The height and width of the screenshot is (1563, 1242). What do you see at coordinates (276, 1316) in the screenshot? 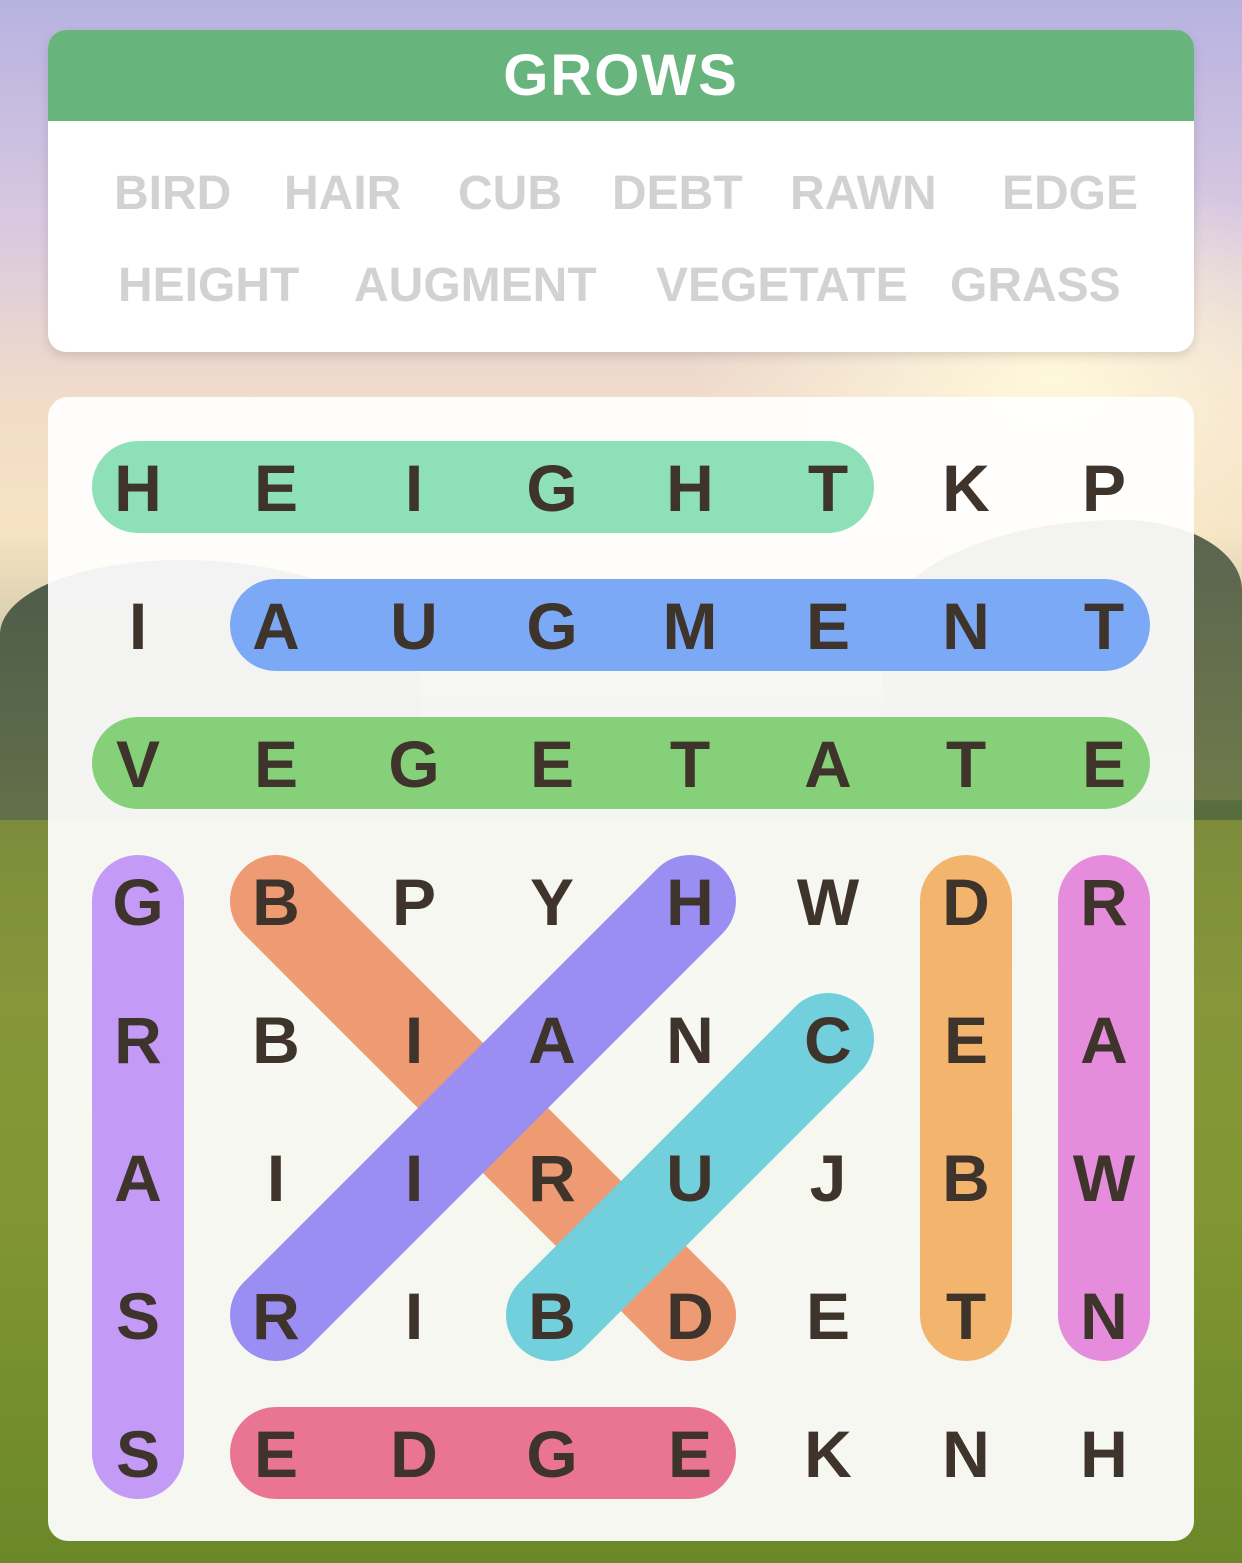
I see `grid-cell-6-1: R` at bounding box center [276, 1316].